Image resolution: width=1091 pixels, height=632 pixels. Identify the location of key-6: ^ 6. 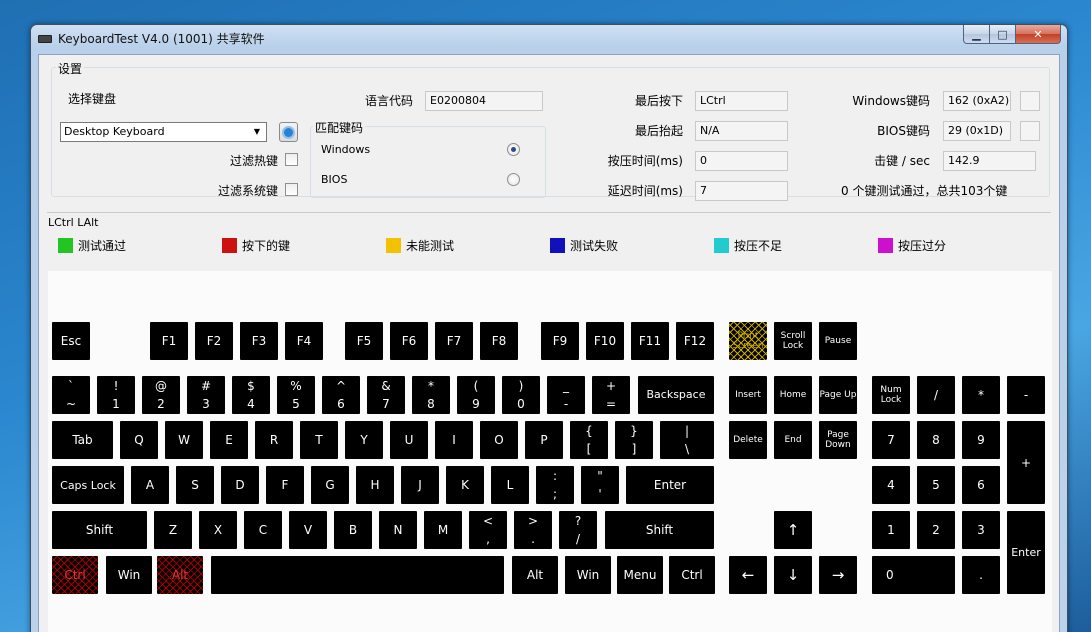
(341, 395).